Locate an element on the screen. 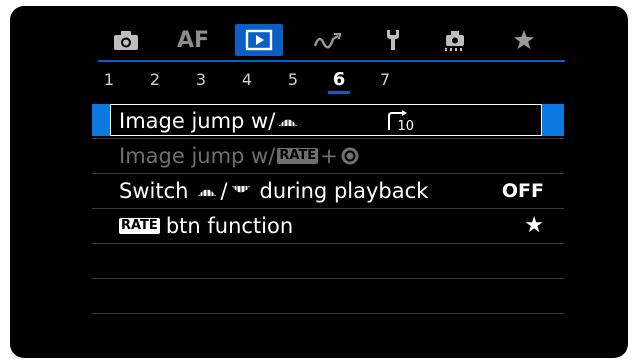 This screenshot has height=362, width=638. menu-item-label: RATE btn function is located at coordinates (206, 226).